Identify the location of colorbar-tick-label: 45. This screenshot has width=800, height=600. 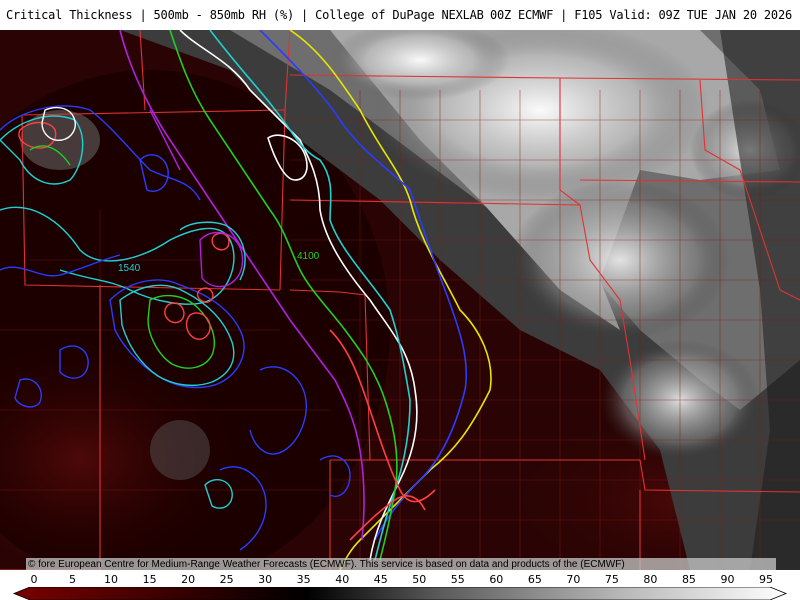
(380, 579).